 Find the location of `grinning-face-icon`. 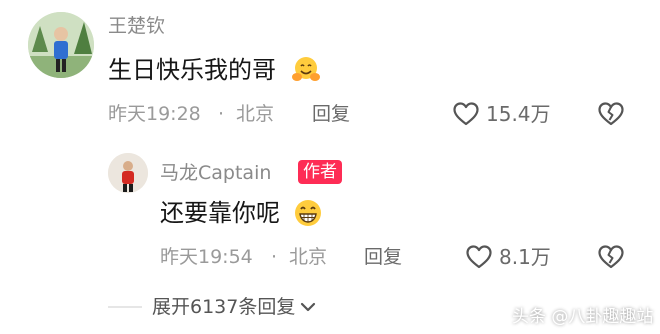

grinning-face-icon is located at coordinates (308, 213).